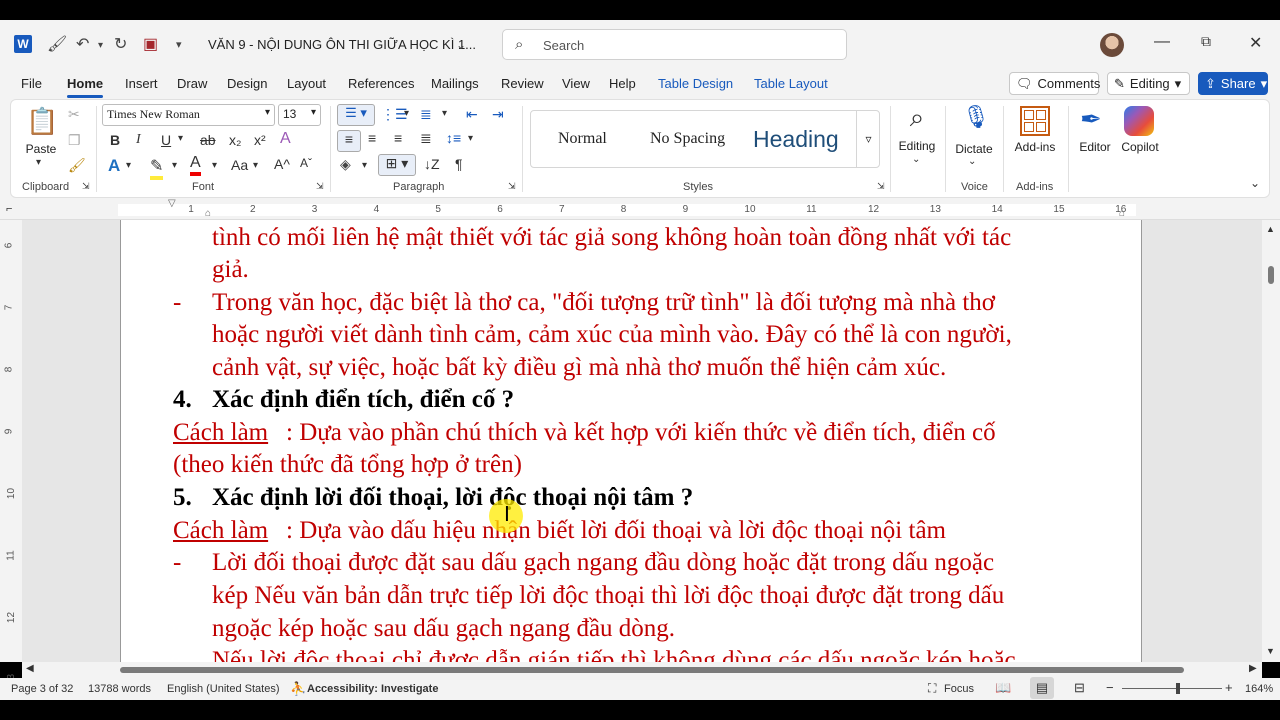 This screenshot has height=720, width=1280. Describe the element at coordinates (1035, 147) in the screenshot. I see `addins-label: Add-ins` at that location.